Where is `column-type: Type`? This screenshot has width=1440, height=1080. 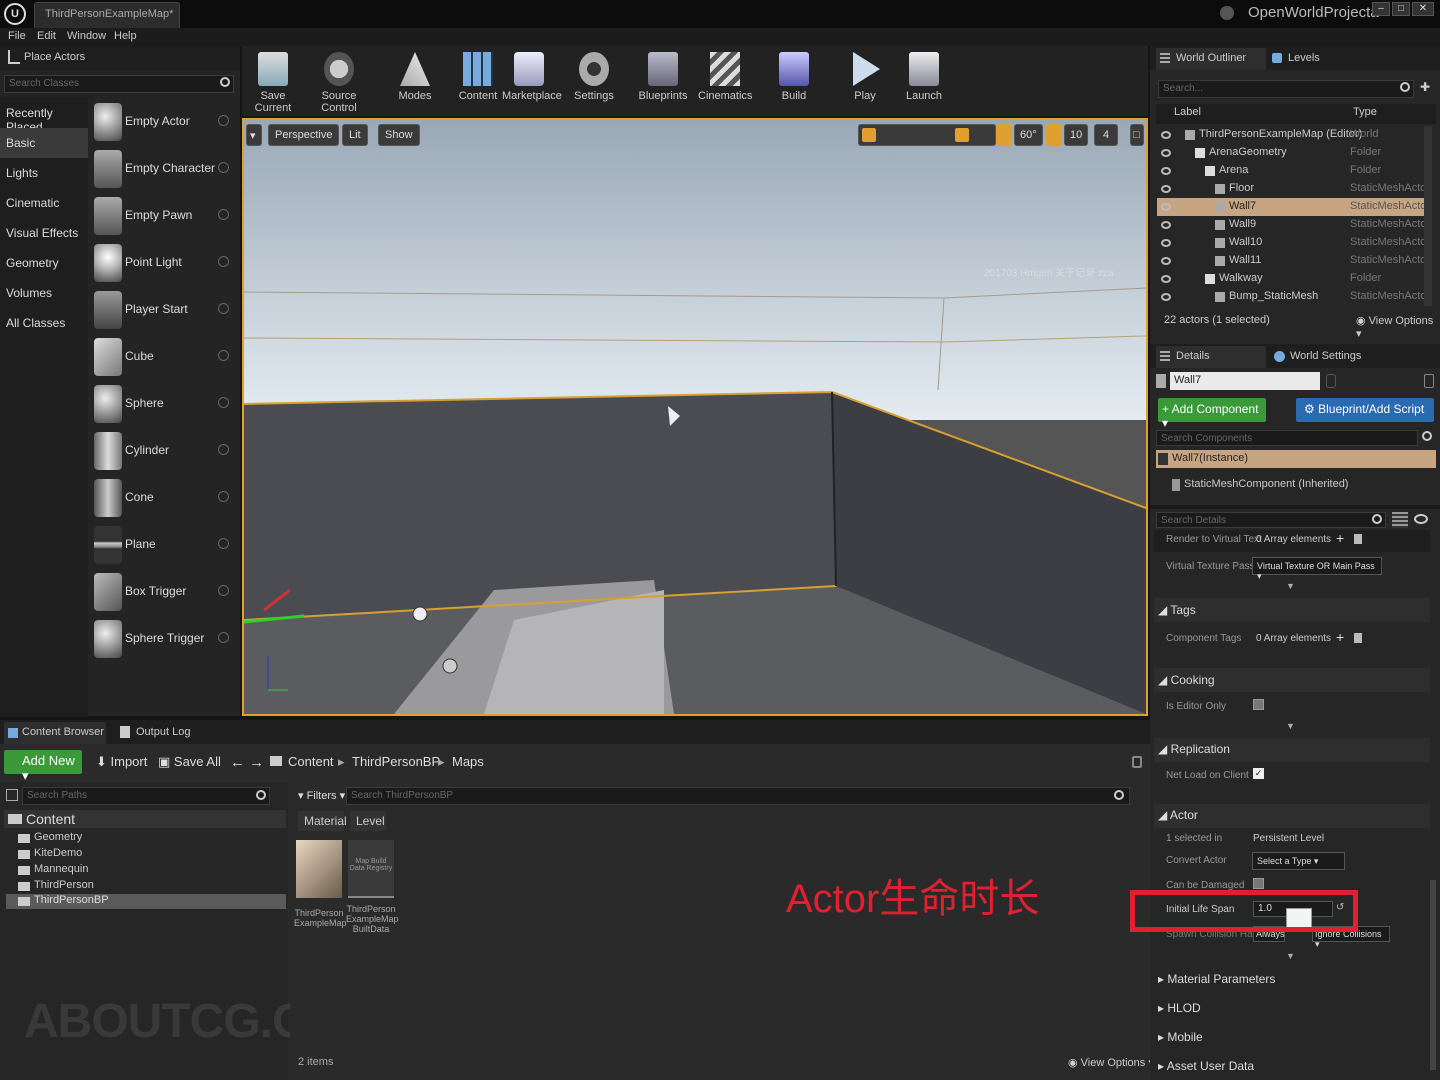 column-type: Type is located at coordinates (1365, 112).